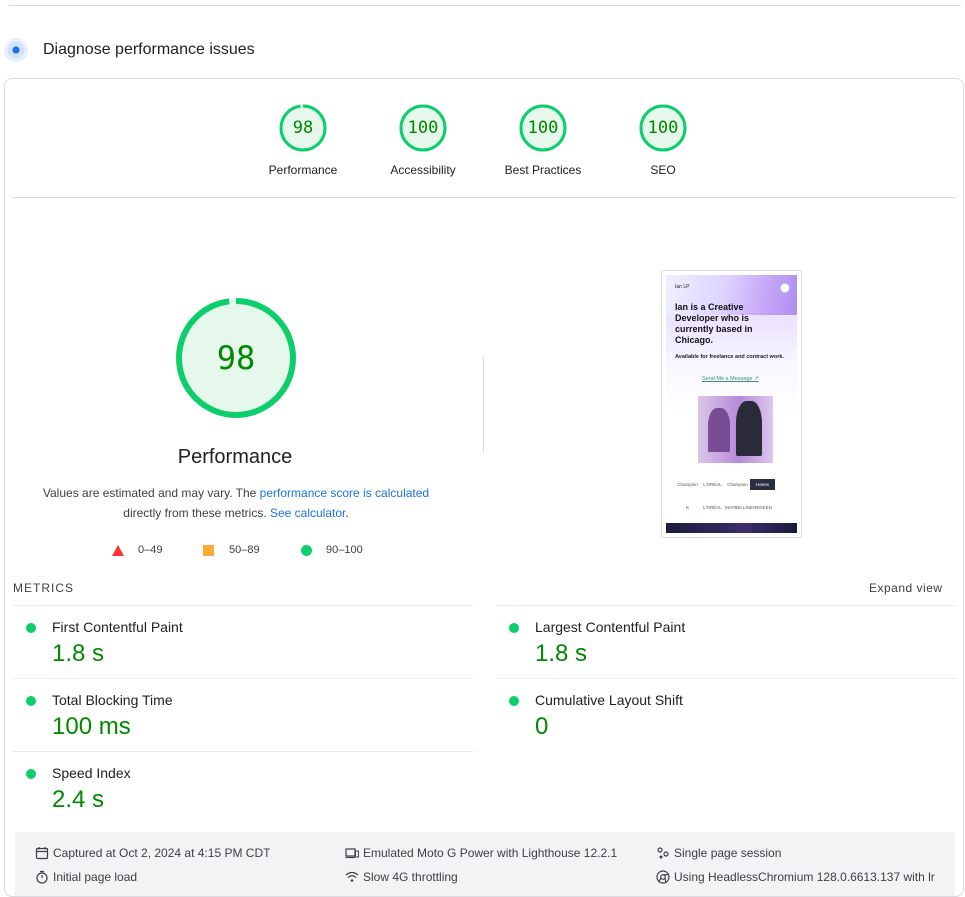 The image size is (965, 897). I want to click on metric-name: Total Blocking Time, so click(112, 700).